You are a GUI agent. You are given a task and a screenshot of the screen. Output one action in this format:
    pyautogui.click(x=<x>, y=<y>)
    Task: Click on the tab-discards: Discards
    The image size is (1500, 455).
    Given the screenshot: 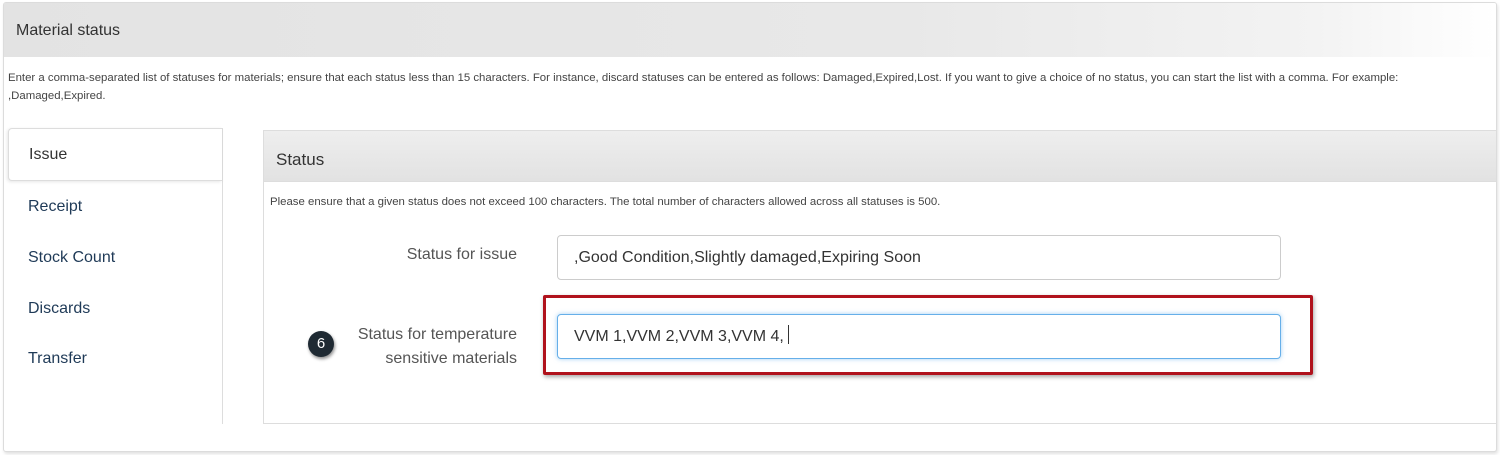 What is the action you would take?
    pyautogui.click(x=59, y=309)
    